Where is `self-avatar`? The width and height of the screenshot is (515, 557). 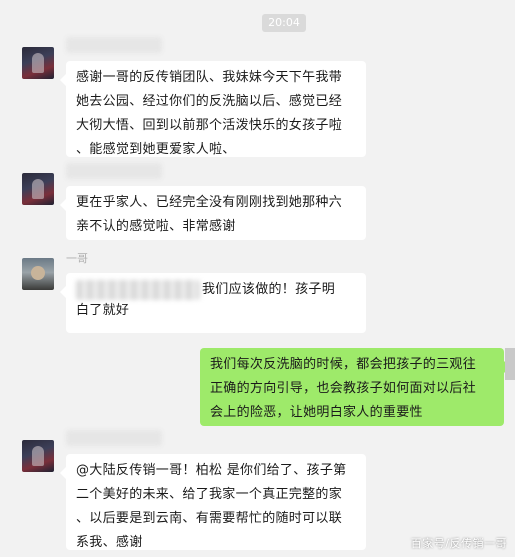
self-avatar is located at coordinates (510, 364).